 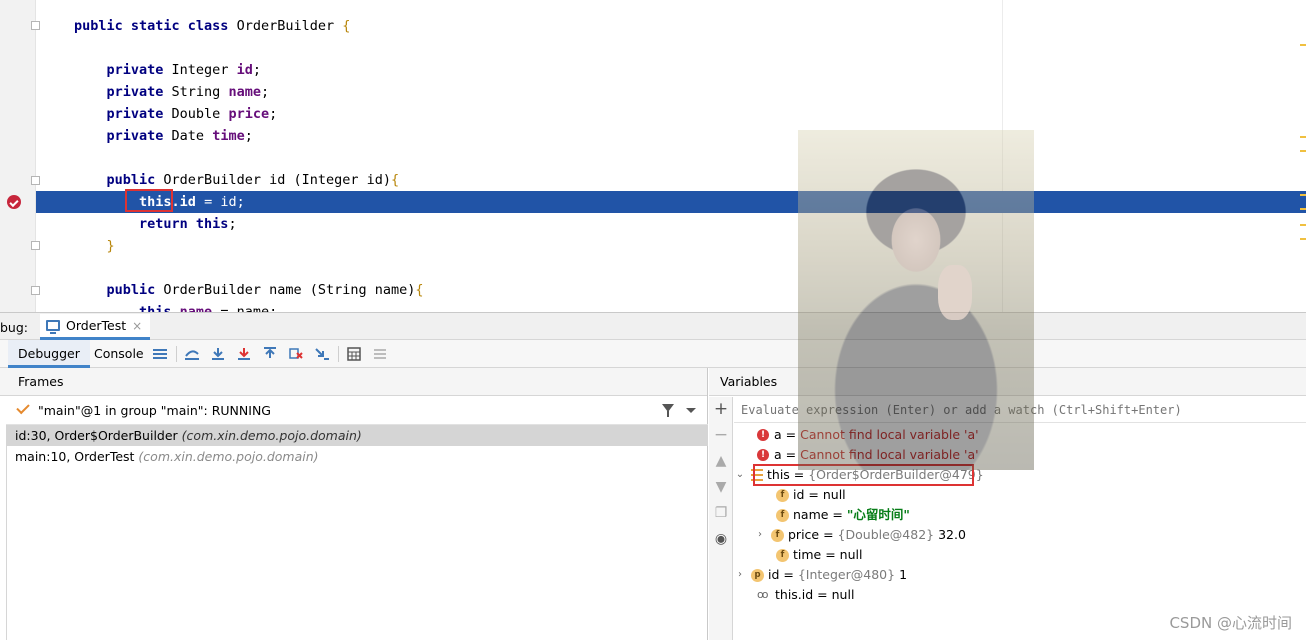 I want to click on variable-row: › p id = {Integer@480} 1, so click(x=821, y=575).